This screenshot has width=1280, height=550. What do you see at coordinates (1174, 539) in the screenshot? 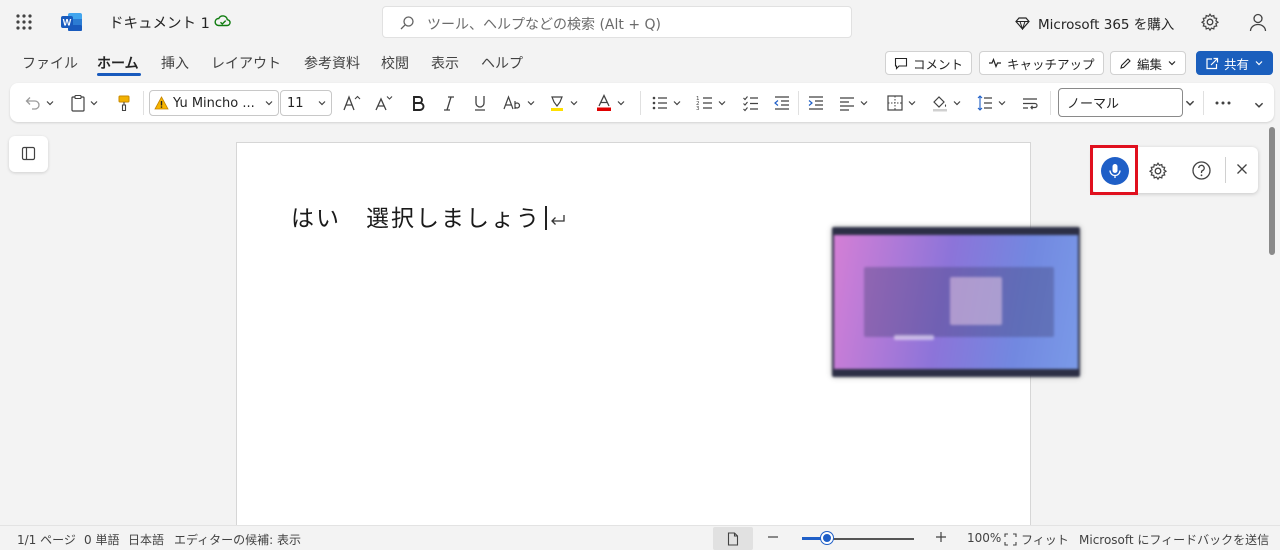
I see `send-feedback-link: Microsoft にフィードバックを送信` at bounding box center [1174, 539].